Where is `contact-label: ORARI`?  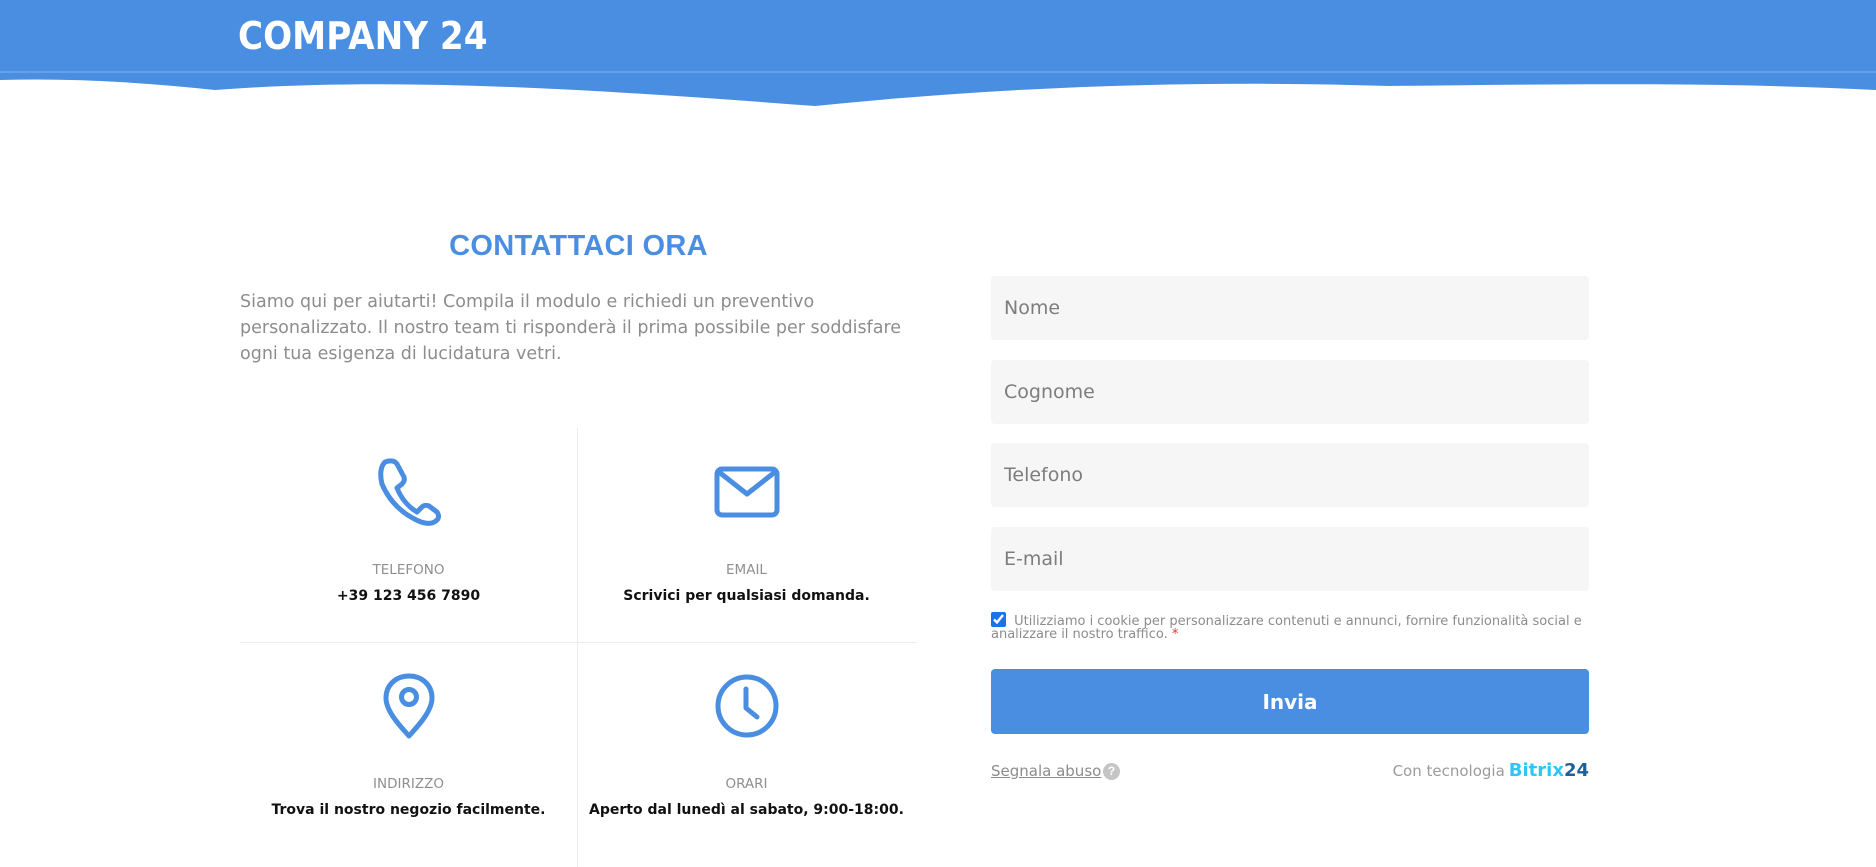
contact-label: ORARI is located at coordinates (746, 784).